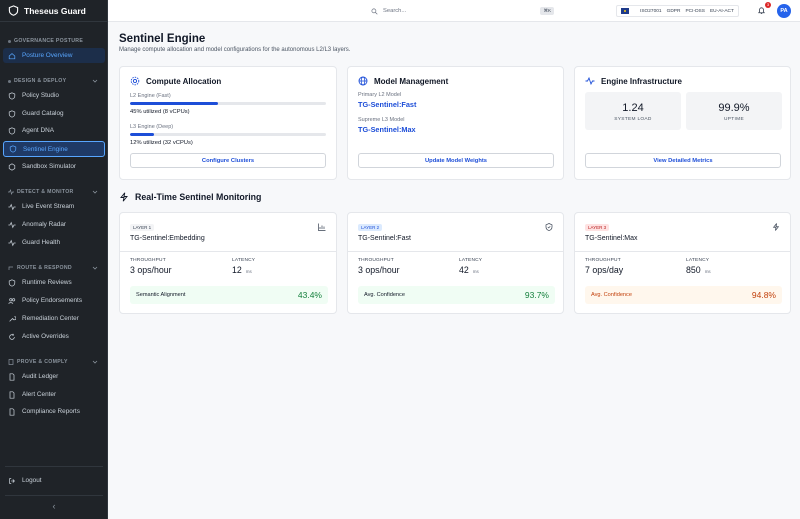 The width and height of the screenshot is (800, 519). Describe the element at coordinates (228, 134) in the screenshot. I see `l3-progress-bar` at that location.